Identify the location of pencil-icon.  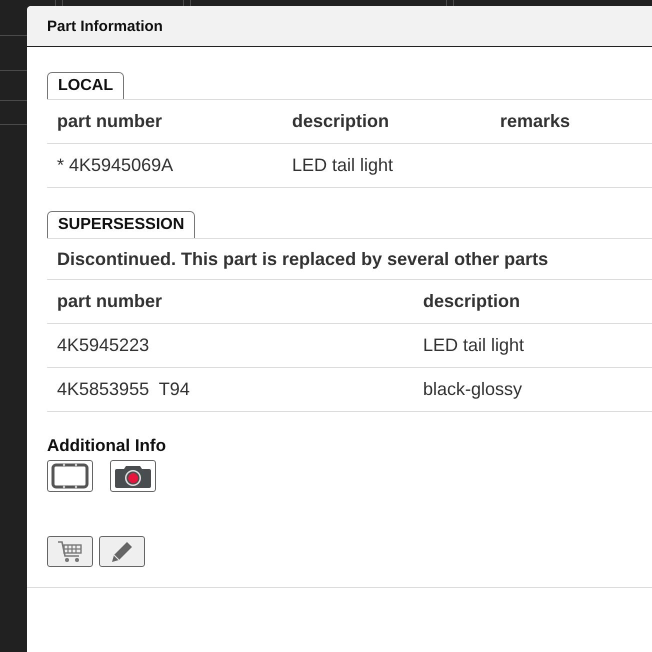
(122, 552).